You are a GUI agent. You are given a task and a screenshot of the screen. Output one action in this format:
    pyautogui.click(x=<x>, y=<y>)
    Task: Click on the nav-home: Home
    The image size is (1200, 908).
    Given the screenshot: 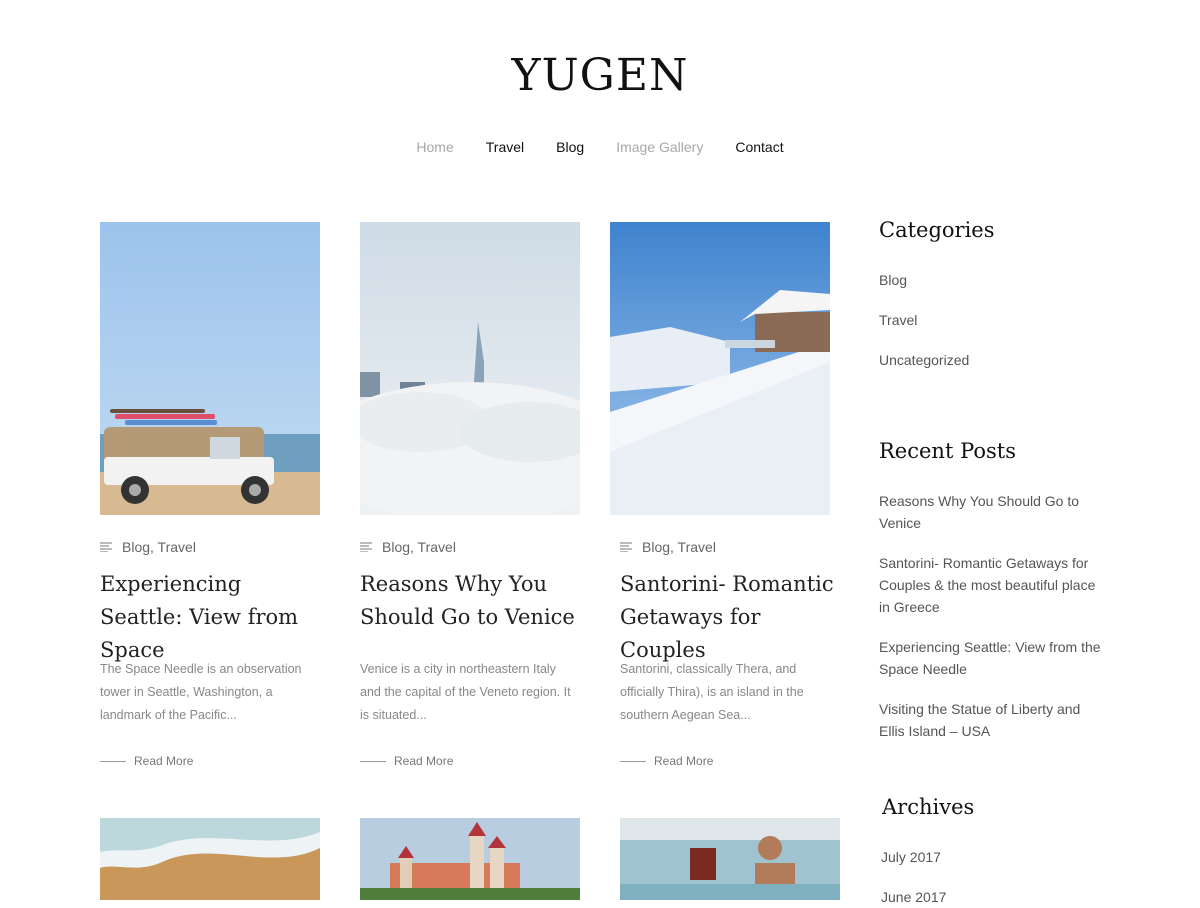 What is the action you would take?
    pyautogui.click(x=434, y=147)
    